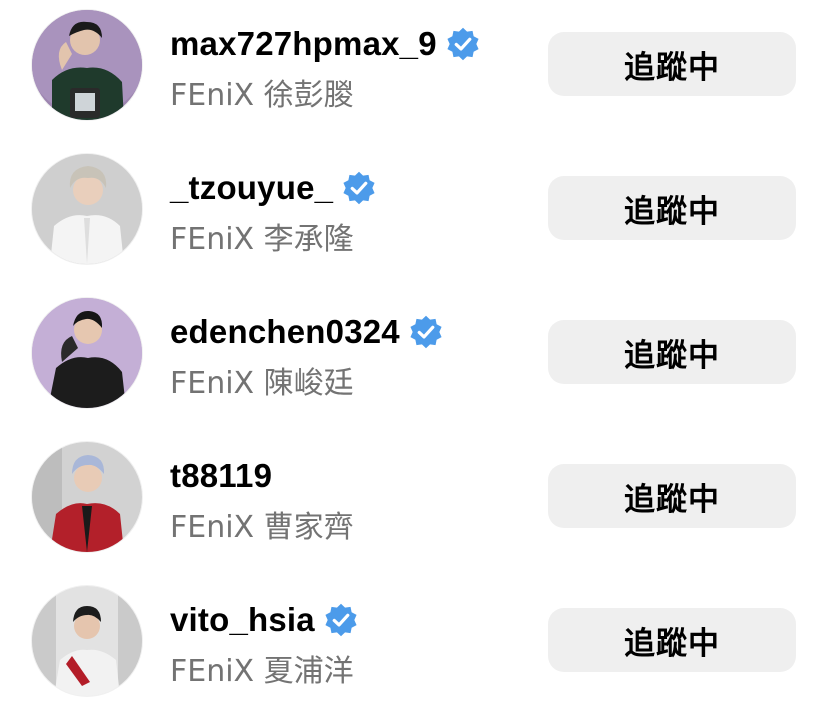  What do you see at coordinates (303, 44) in the screenshot?
I see `username: max727hpmax_9` at bounding box center [303, 44].